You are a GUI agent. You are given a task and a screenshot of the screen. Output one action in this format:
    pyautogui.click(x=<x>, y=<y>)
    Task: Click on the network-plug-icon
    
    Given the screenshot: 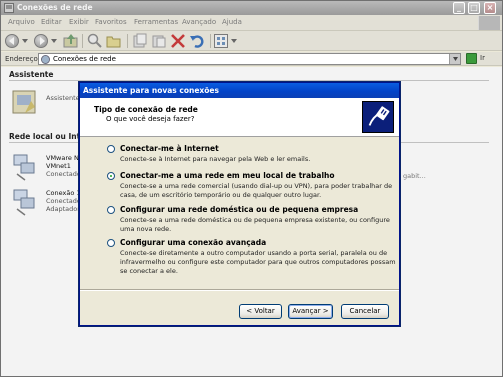 What is the action you would take?
    pyautogui.click(x=378, y=117)
    